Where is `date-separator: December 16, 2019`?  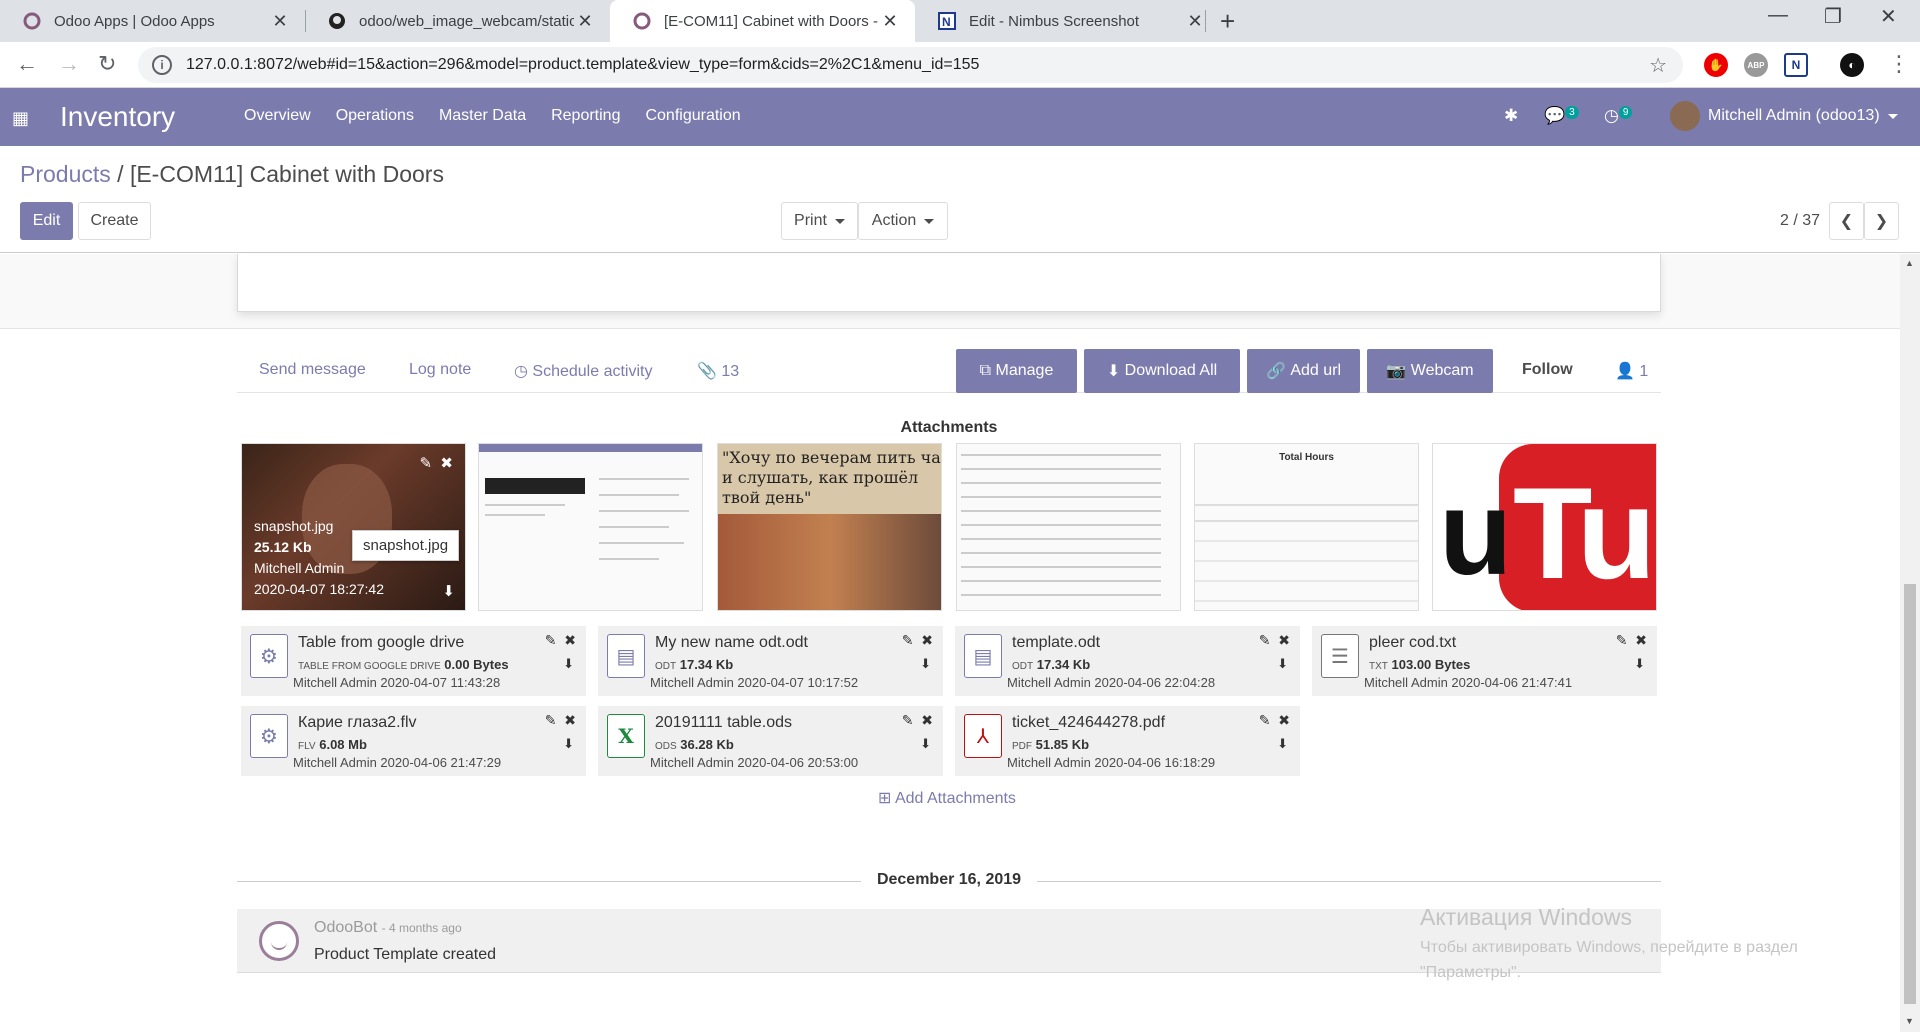
date-separator: December 16, 2019 is located at coordinates (949, 881).